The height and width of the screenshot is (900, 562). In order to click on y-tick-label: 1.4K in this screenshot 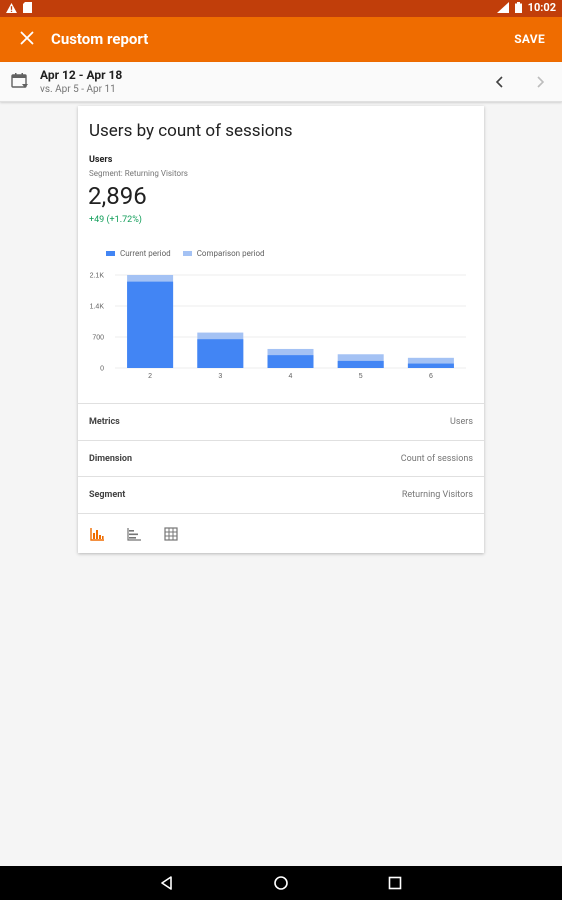, I will do `click(97, 307)`.